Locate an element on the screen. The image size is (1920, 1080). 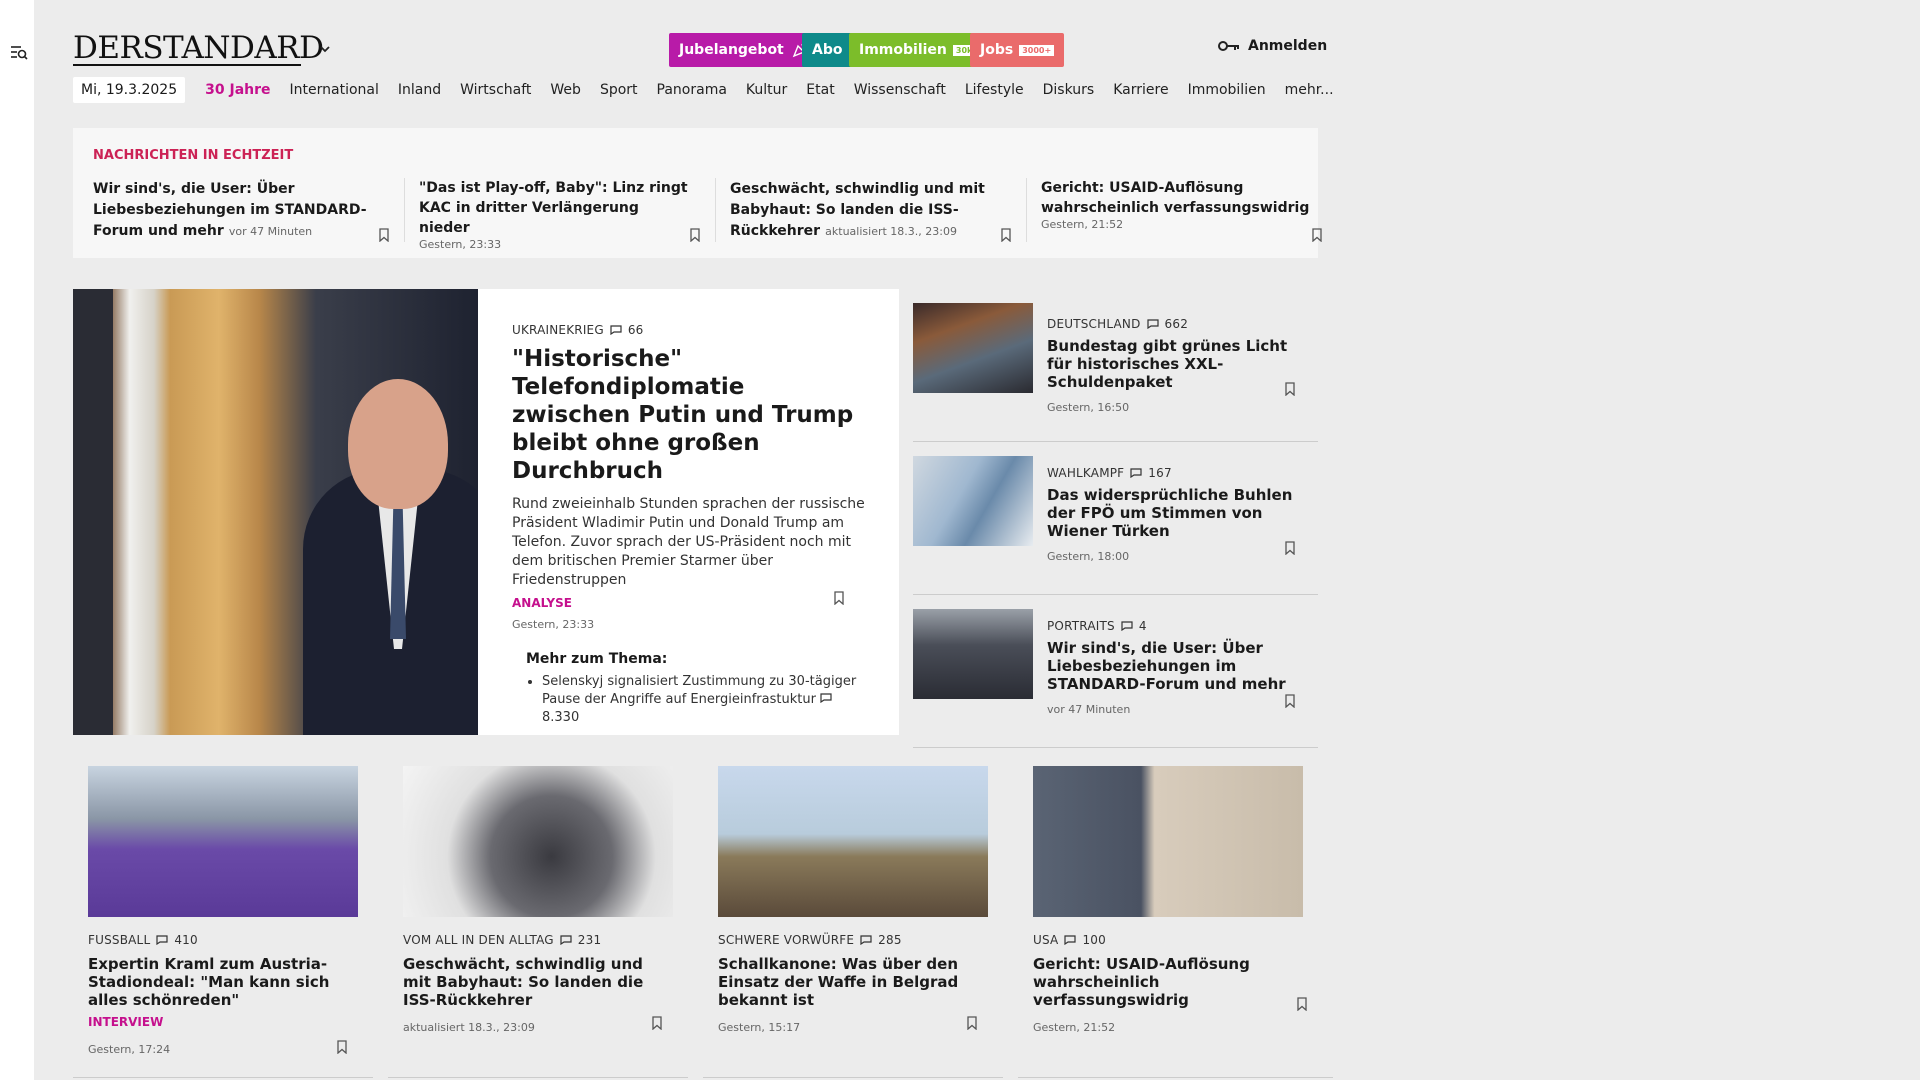
card-time: Gestern, 17:24 is located at coordinates (129, 1049).